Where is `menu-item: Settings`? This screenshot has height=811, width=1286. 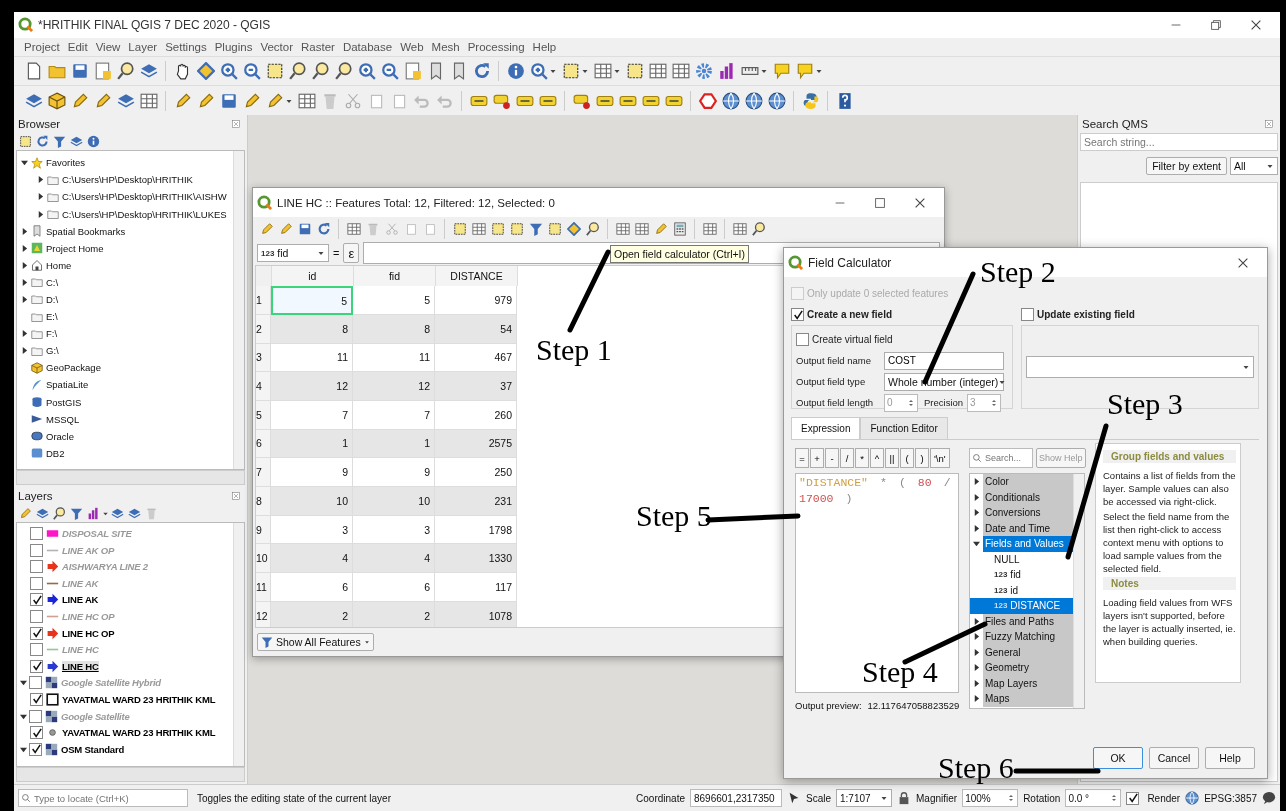
menu-item: Settings is located at coordinates (186, 46).